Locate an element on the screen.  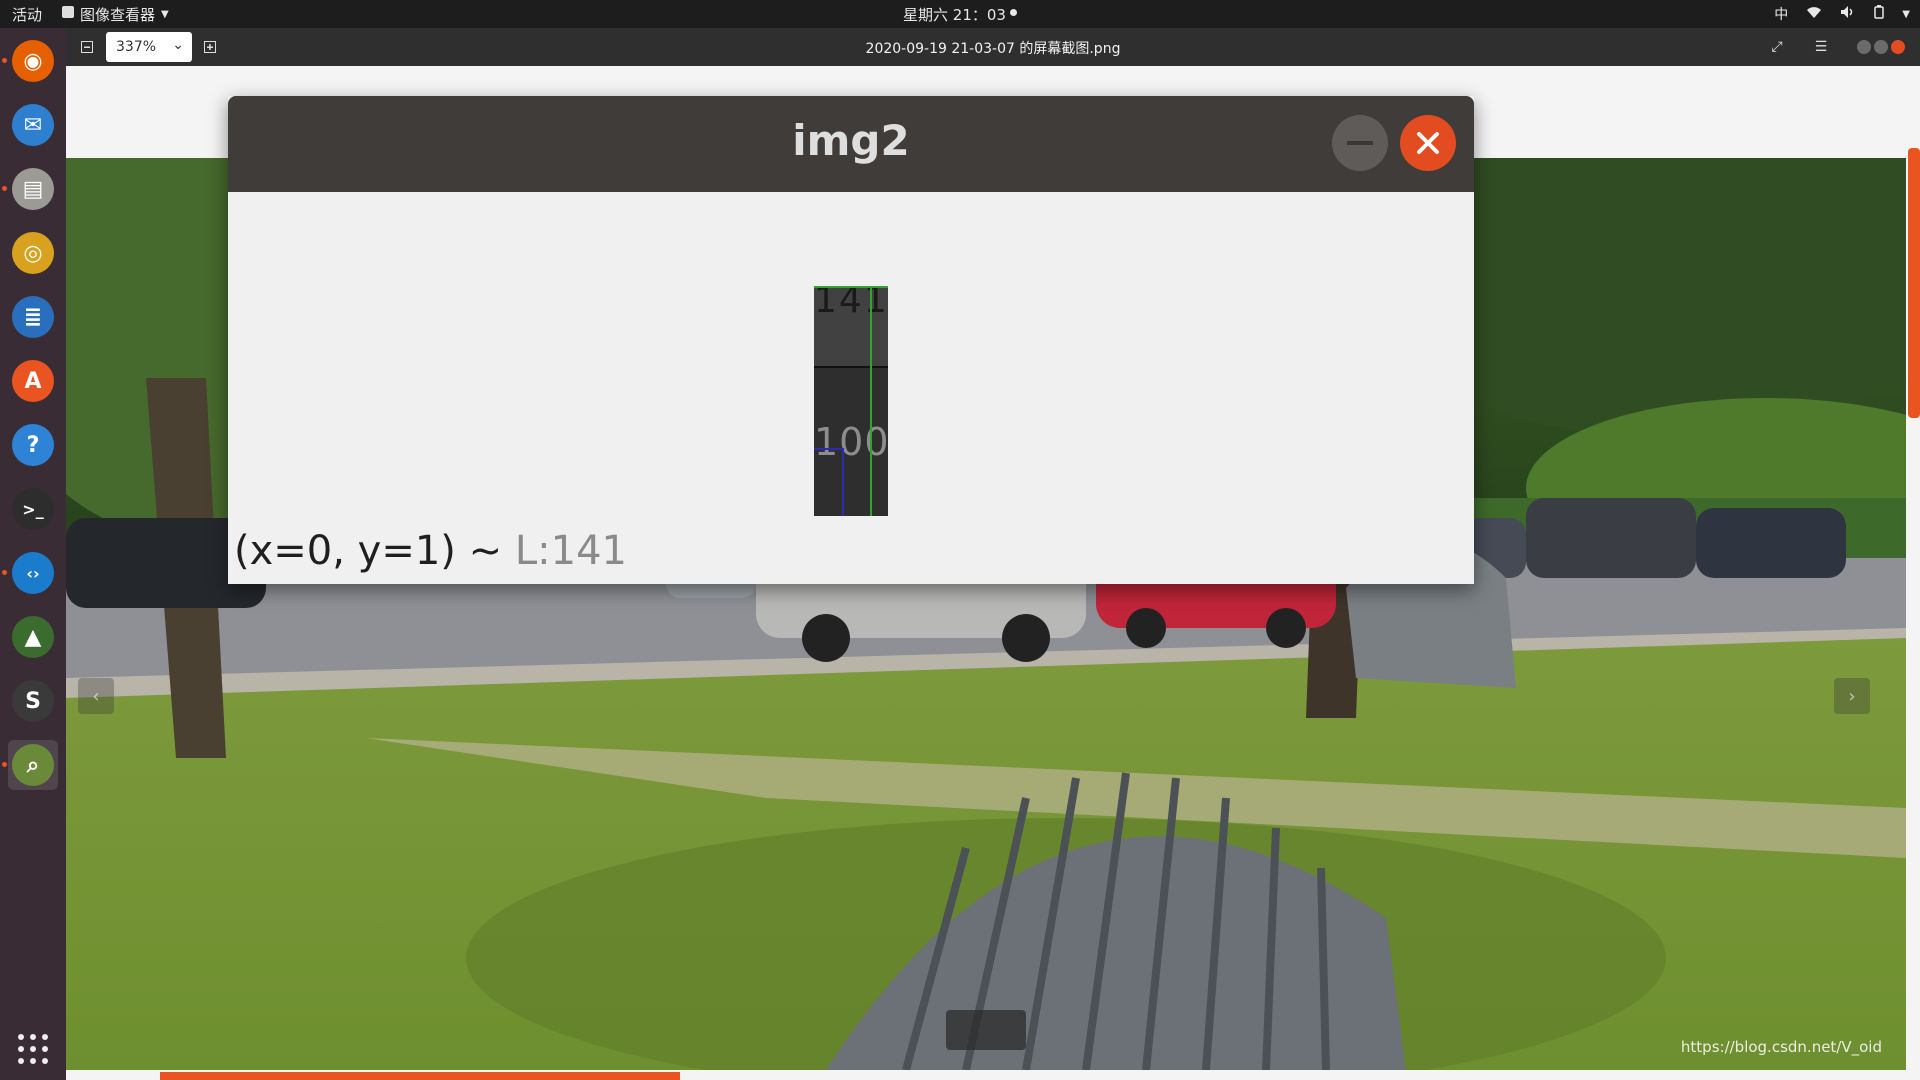
app-grid-icon is located at coordinates (33, 1049).